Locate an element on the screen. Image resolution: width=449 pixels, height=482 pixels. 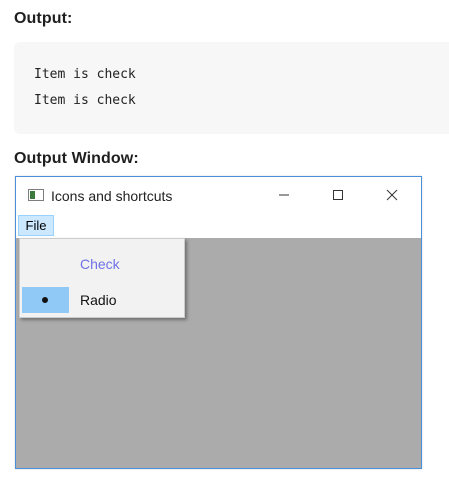
radio-dot-icon is located at coordinates (45, 300).